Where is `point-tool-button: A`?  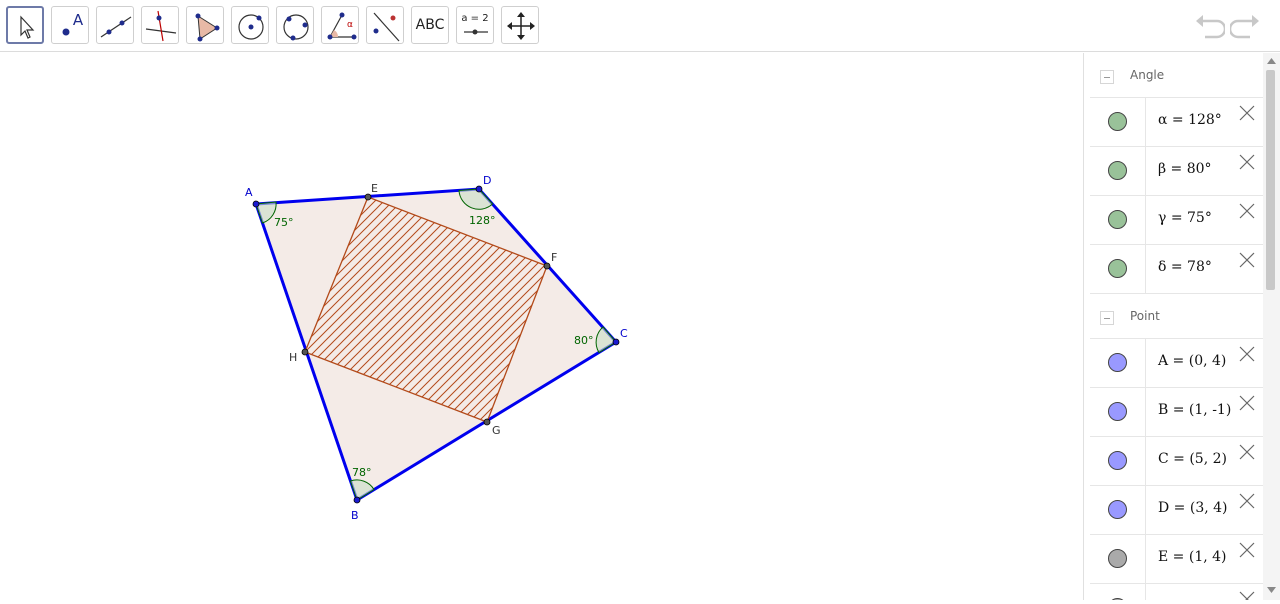
point-tool-button: A is located at coordinates (70, 25).